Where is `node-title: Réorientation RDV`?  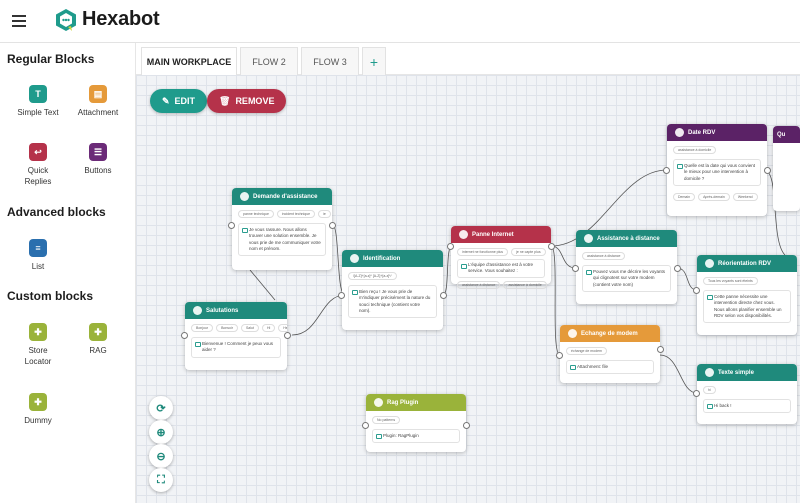 node-title: Réorientation RDV is located at coordinates (745, 263).